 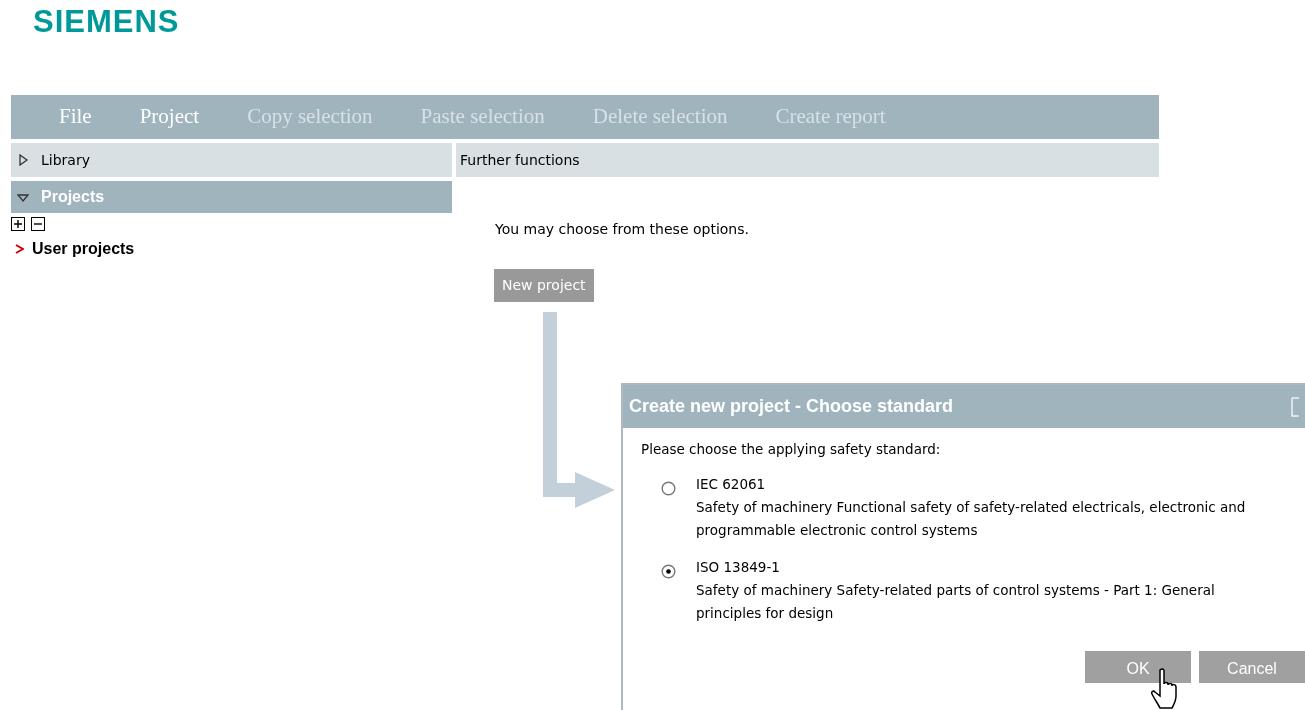 What do you see at coordinates (231, 197) in the screenshot?
I see `section-header: Projects` at bounding box center [231, 197].